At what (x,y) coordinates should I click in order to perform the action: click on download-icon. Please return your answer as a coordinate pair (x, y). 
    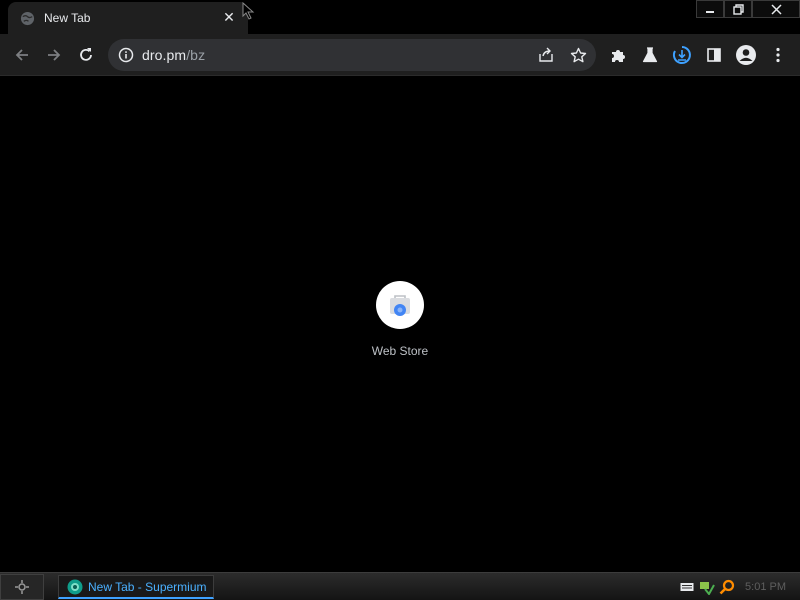
    Looking at the image, I should click on (681, 55).